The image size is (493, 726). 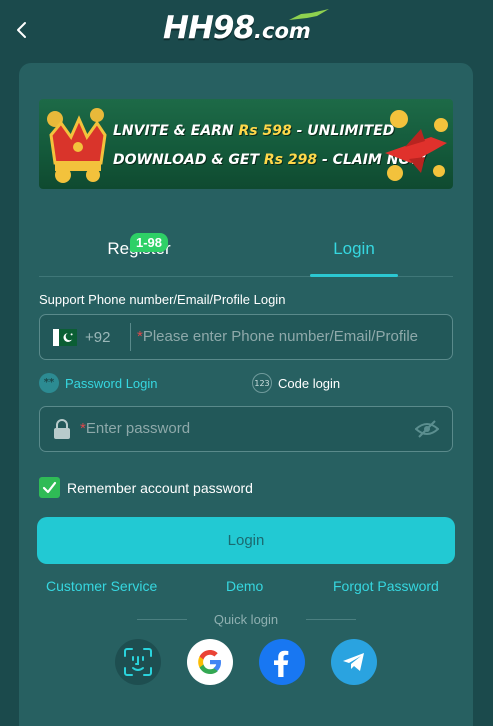 I want to click on logo-suffix-text: .com, so click(x=282, y=31).